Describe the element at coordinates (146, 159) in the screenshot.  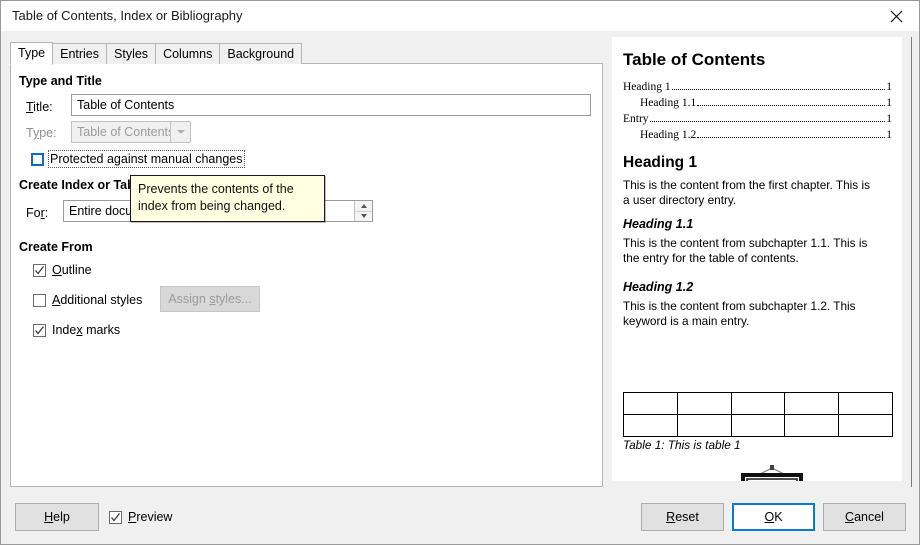
I see `protected-against-changes-label: Protected against manual changes` at that location.